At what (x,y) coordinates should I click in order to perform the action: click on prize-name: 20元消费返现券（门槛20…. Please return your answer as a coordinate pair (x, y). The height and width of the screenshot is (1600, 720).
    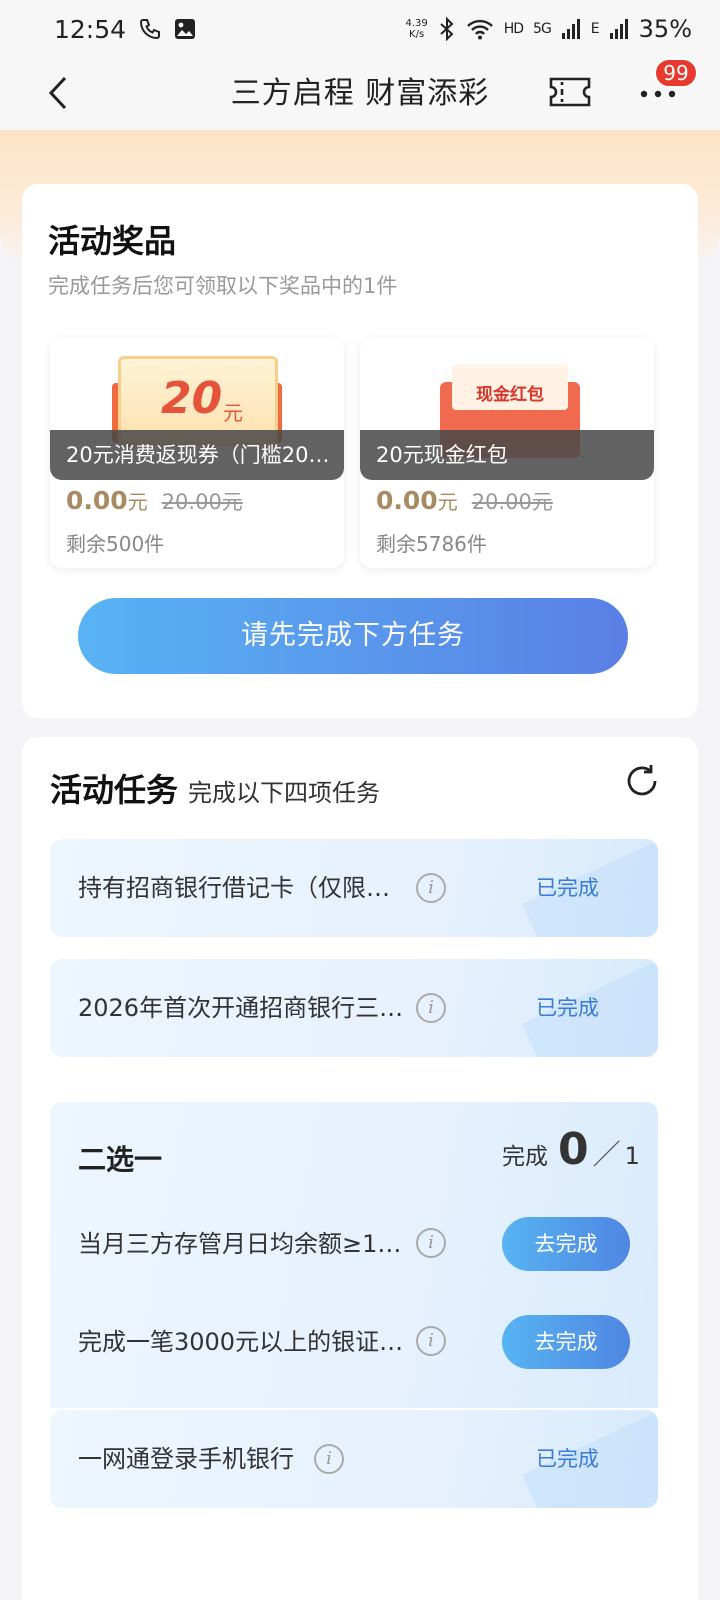
    Looking at the image, I should click on (197, 455).